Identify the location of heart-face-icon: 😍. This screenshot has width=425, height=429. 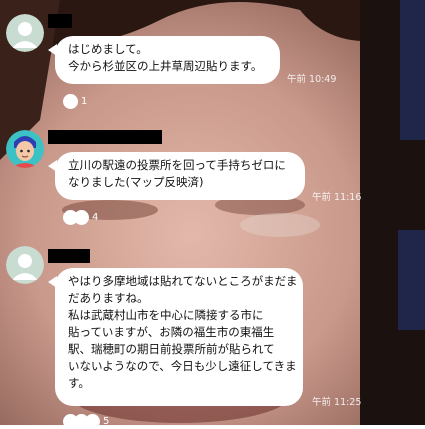
(81, 217).